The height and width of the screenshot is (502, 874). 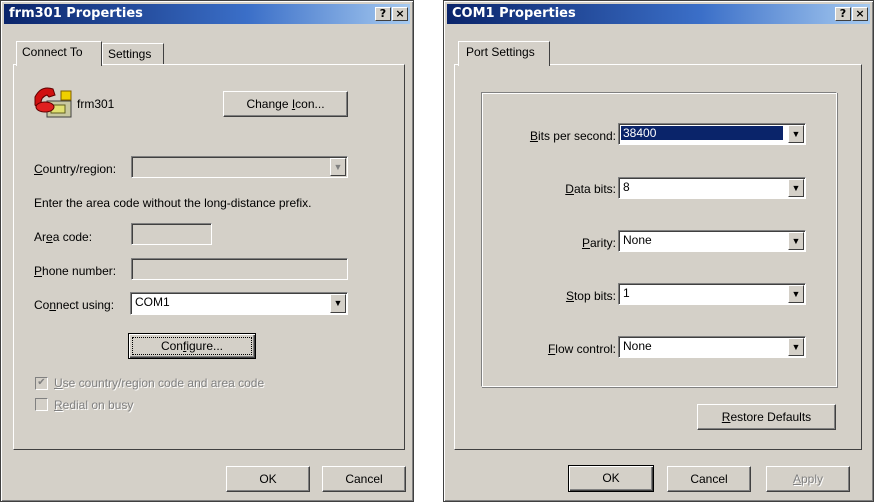 What do you see at coordinates (76, 13) in the screenshot?
I see `window-title: frm301 Properties` at bounding box center [76, 13].